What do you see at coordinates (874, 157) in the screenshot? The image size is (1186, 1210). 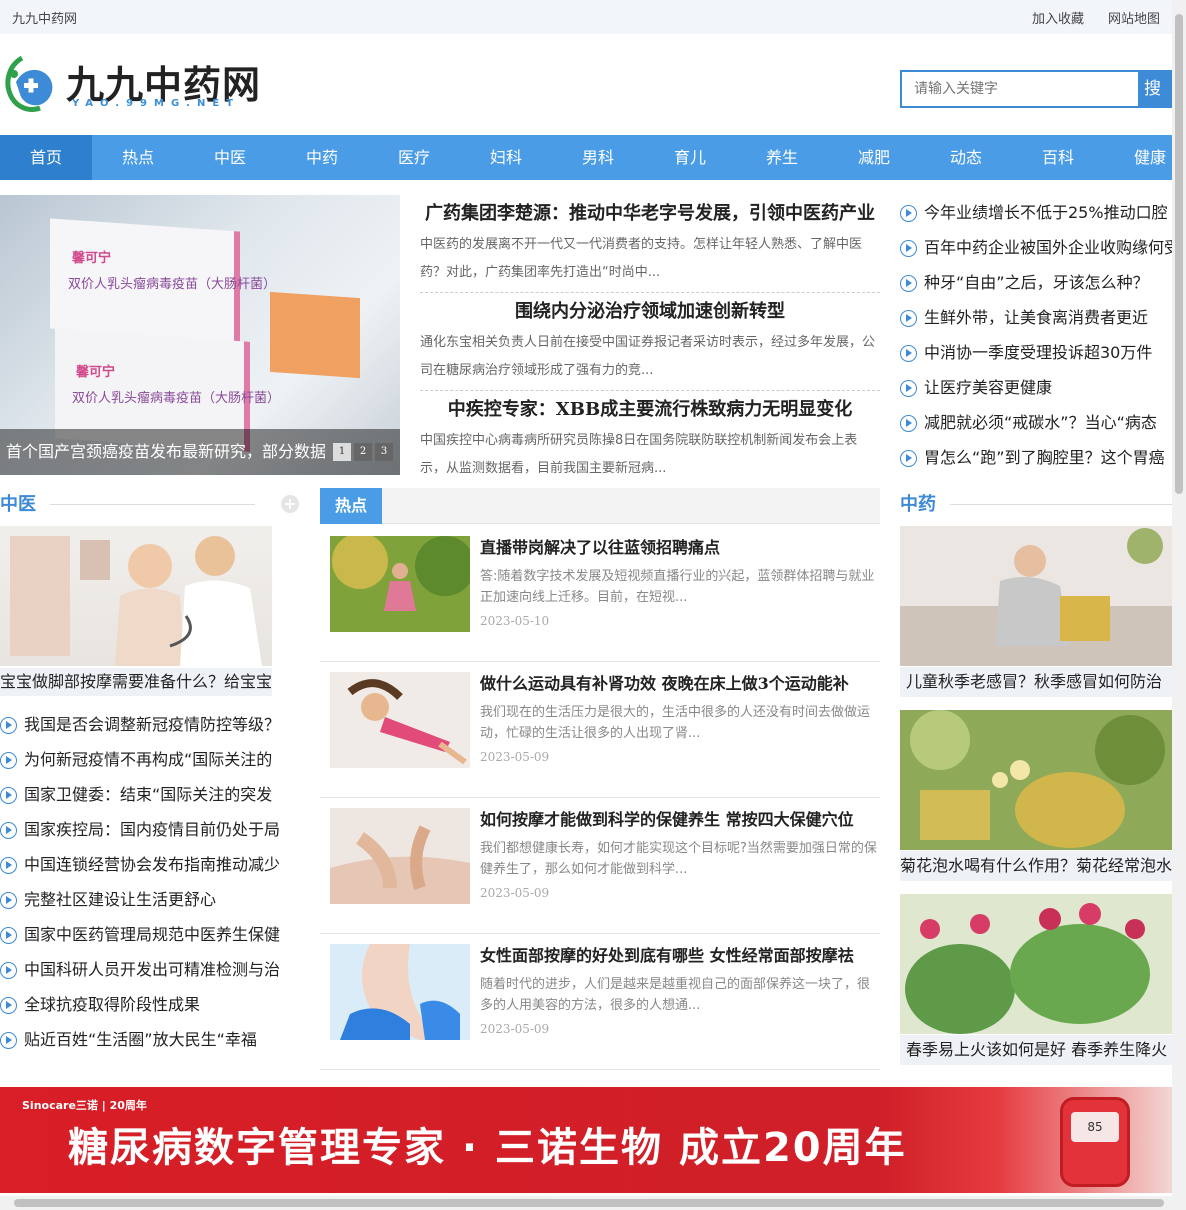 I see `nav-item-weight-loss: 减肥` at bounding box center [874, 157].